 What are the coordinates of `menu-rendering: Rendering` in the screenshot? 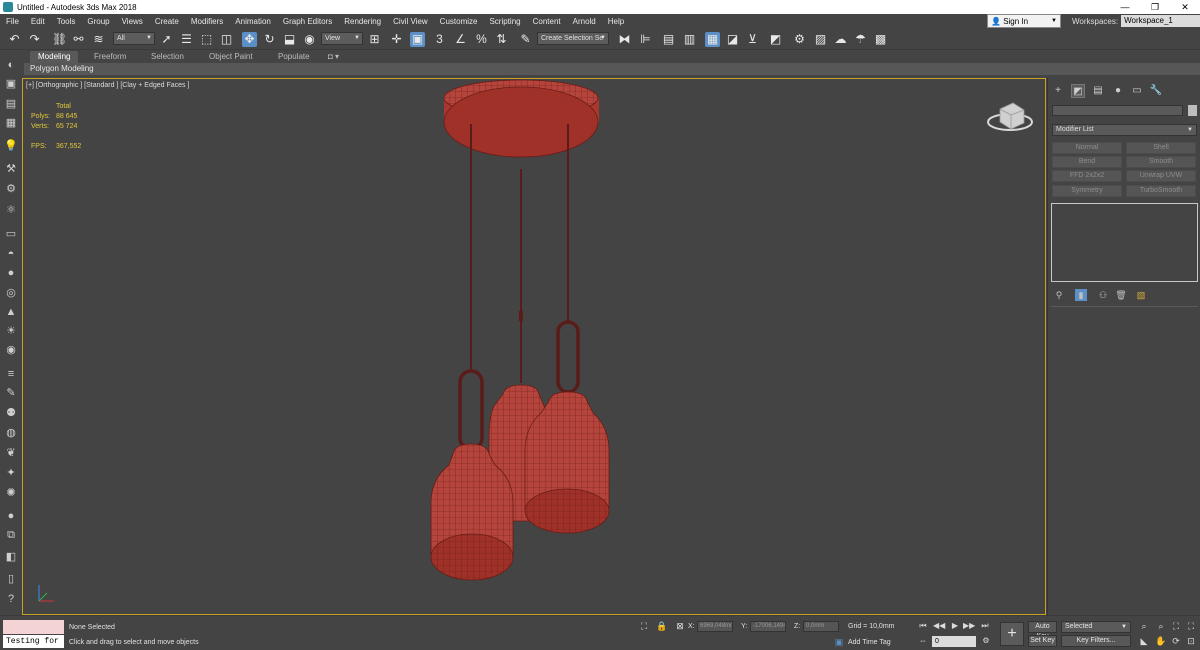 It's located at (362, 21).